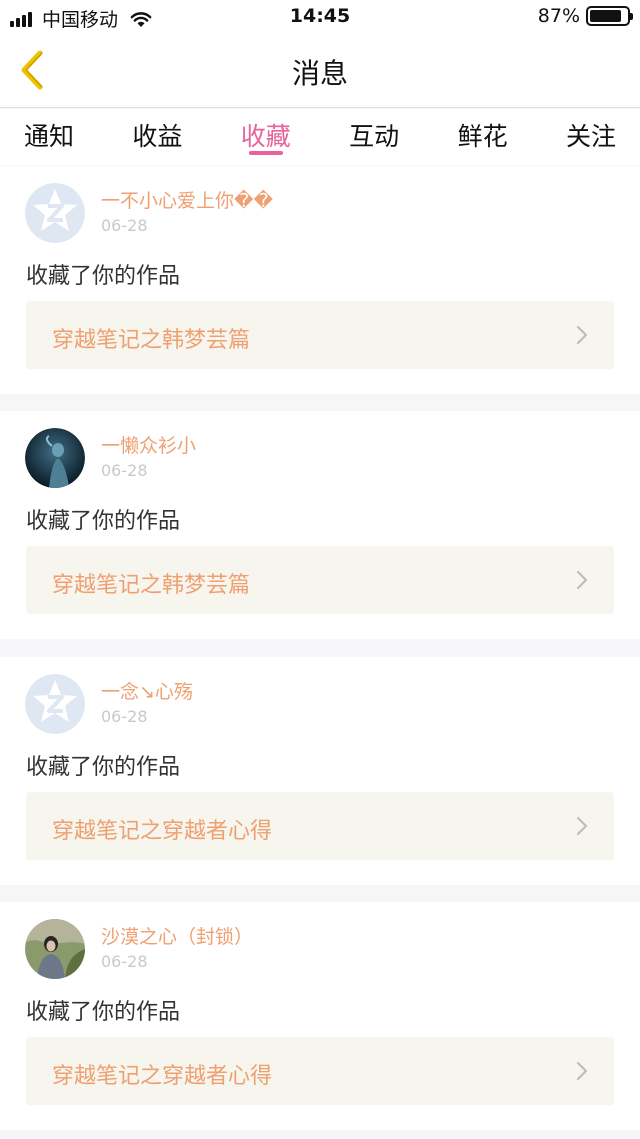 Image resolution: width=640 pixels, height=1139 pixels. What do you see at coordinates (585, 16) in the screenshot?
I see `status-right: 87%` at bounding box center [585, 16].